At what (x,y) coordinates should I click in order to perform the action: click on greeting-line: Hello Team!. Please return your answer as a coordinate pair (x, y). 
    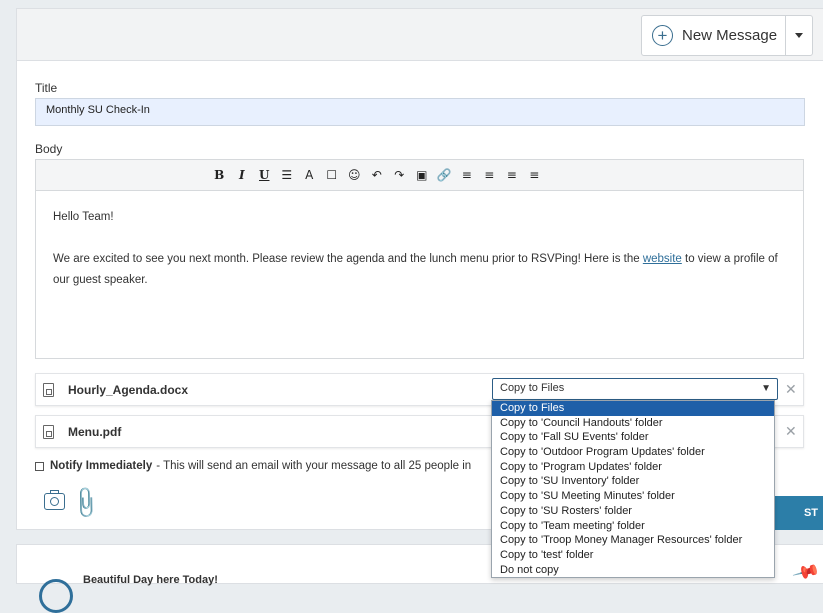
    Looking at the image, I should click on (83, 217).